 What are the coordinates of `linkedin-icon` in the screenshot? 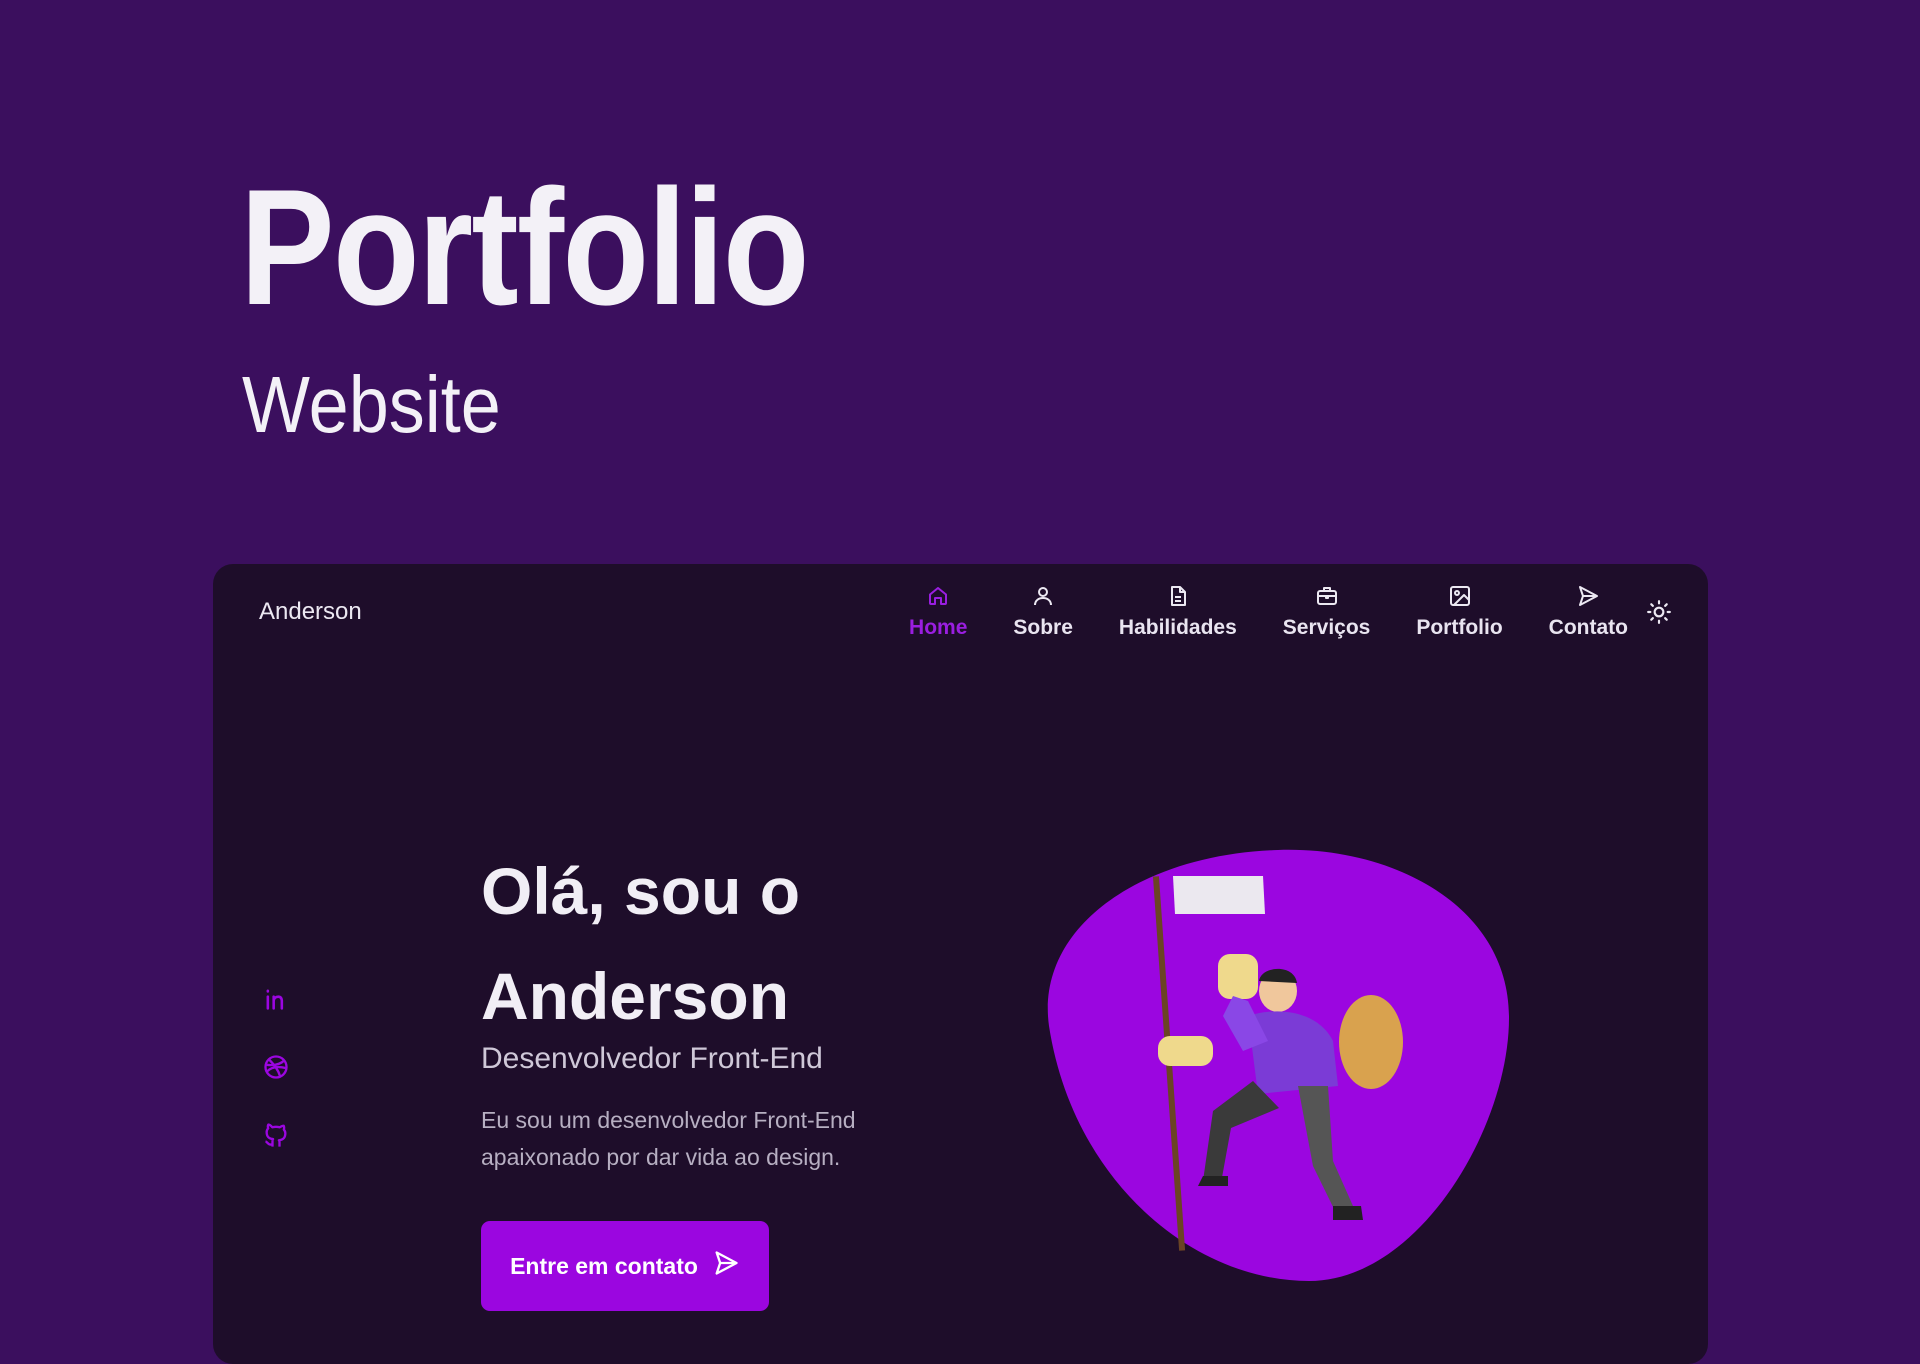 It's located at (276, 999).